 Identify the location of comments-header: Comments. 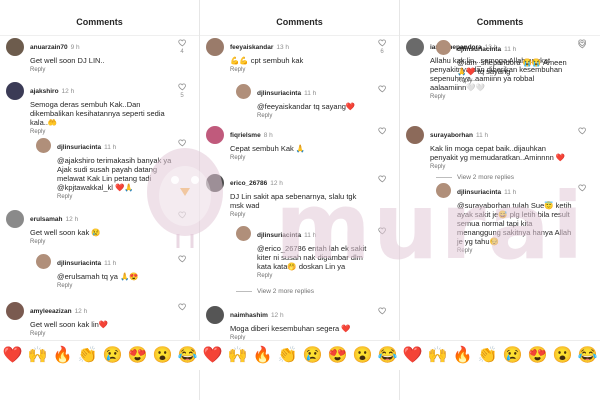
(500, 18).